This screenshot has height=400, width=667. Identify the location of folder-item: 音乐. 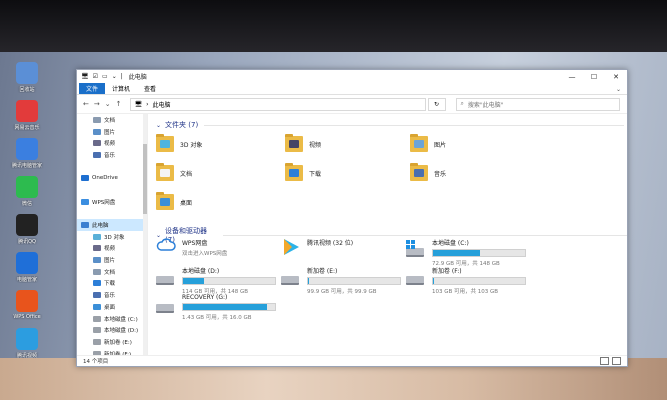
(428, 172).